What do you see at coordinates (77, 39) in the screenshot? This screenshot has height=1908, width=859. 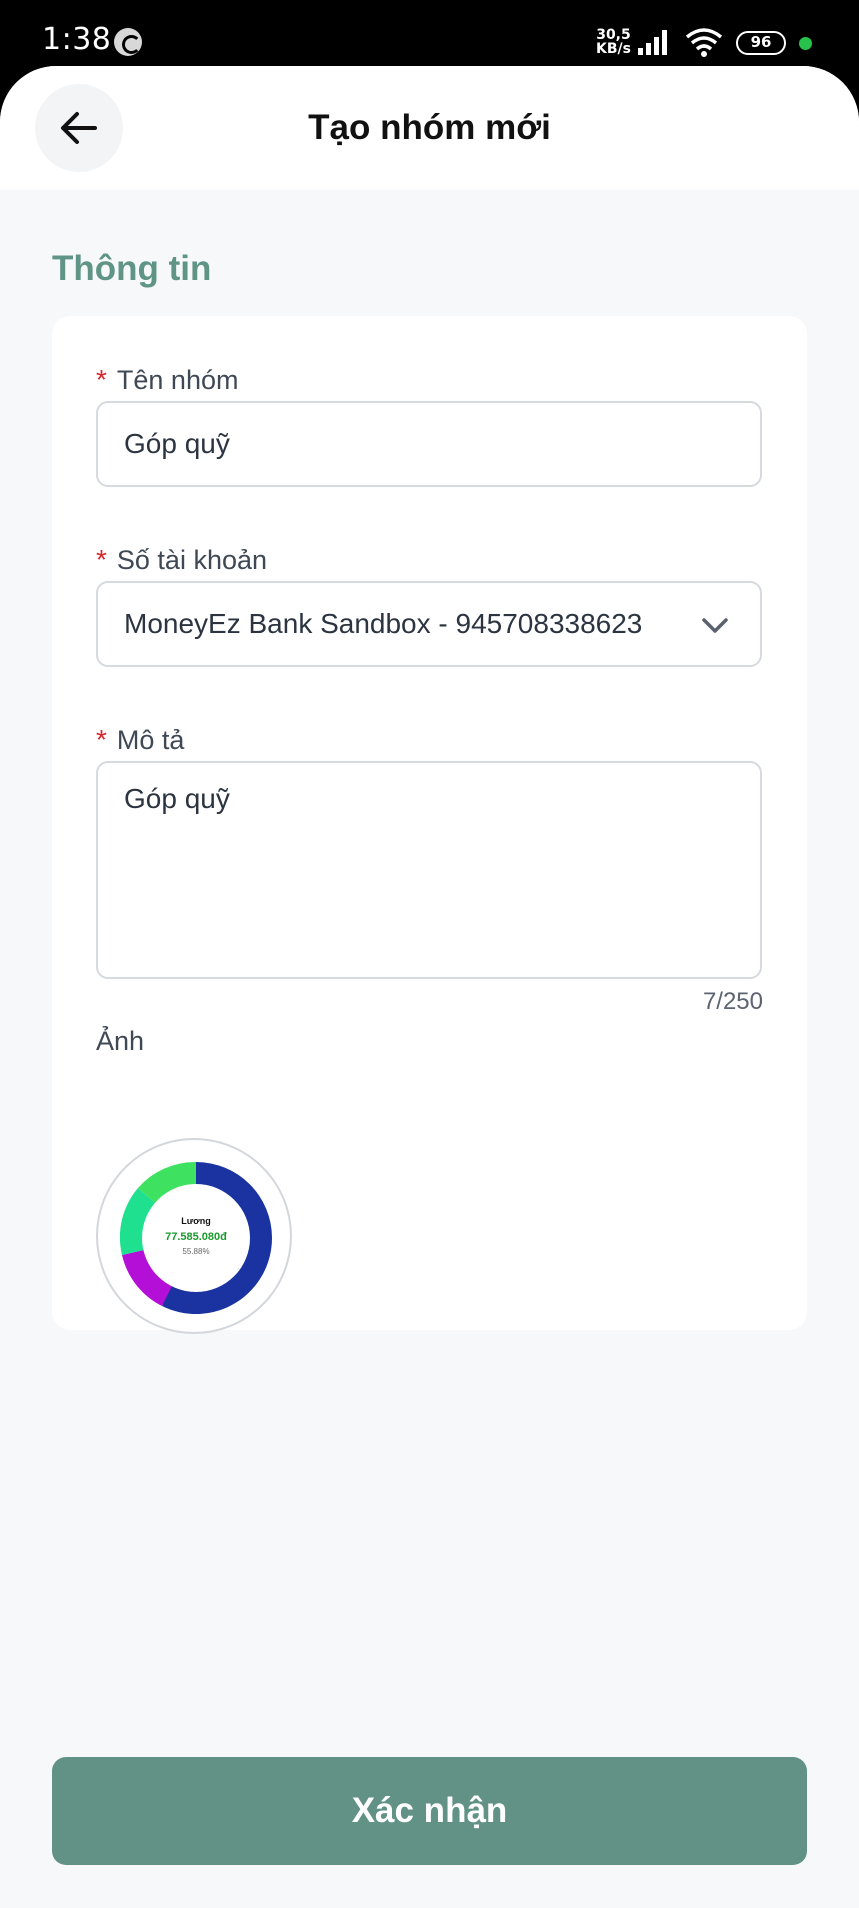 I see `status-time: 1:38` at bounding box center [77, 39].